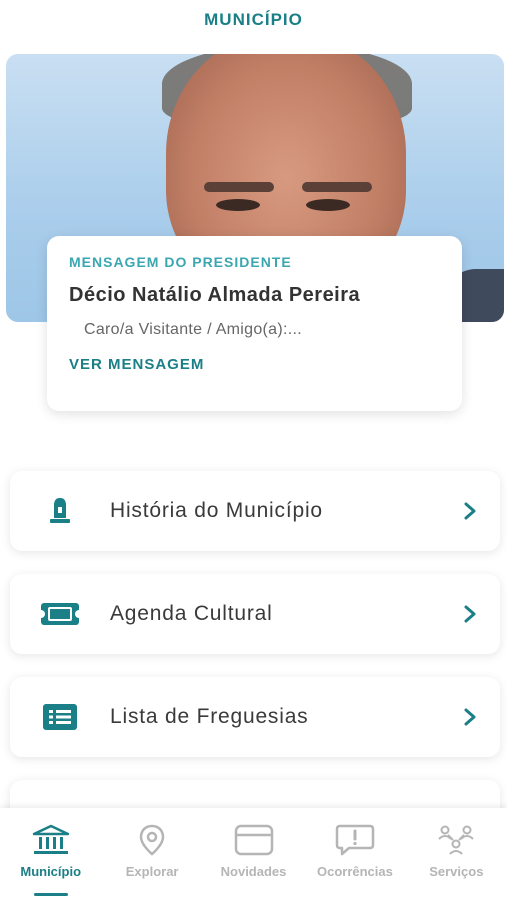 This screenshot has width=507, height=900. I want to click on message-overline: MENSAGEM DO PRESIDENTE, so click(180, 262).